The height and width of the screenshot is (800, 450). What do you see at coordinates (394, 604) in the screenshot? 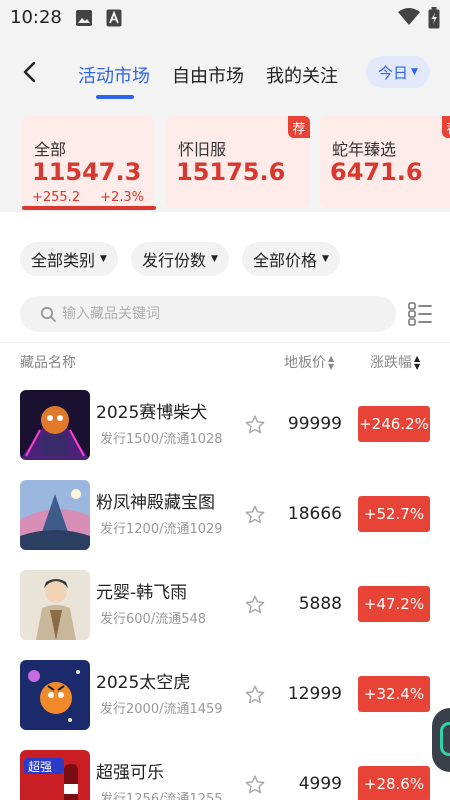
I see `item-change-badge: +47.2%` at bounding box center [394, 604].